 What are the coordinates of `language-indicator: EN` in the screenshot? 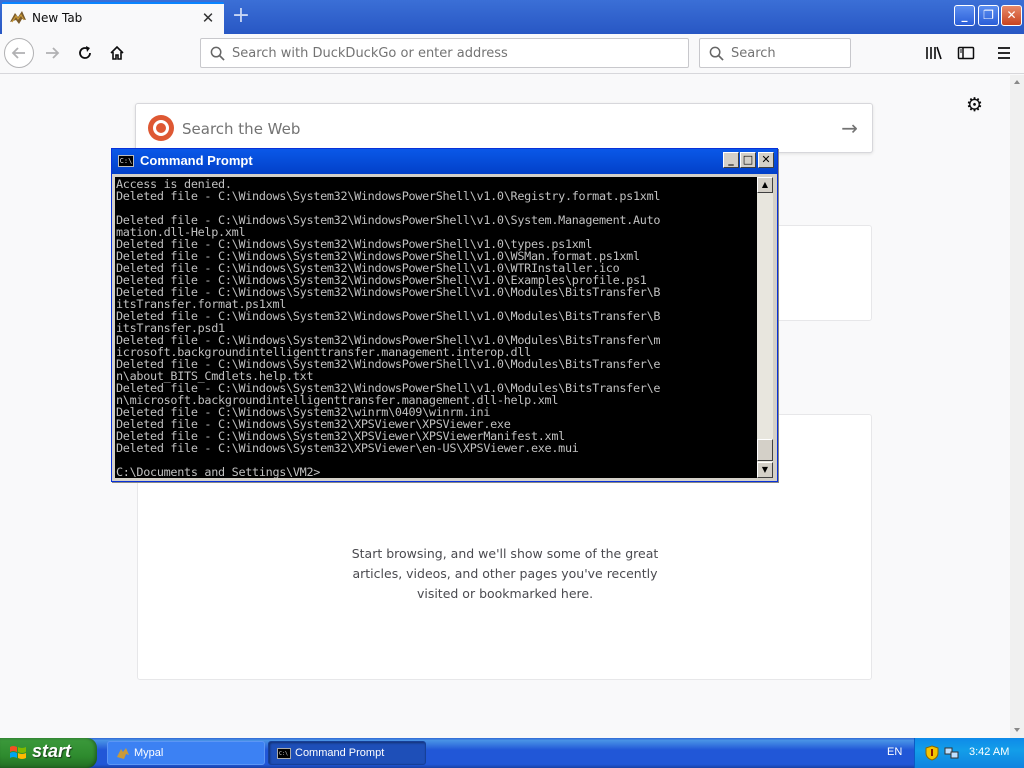 It's located at (894, 752).